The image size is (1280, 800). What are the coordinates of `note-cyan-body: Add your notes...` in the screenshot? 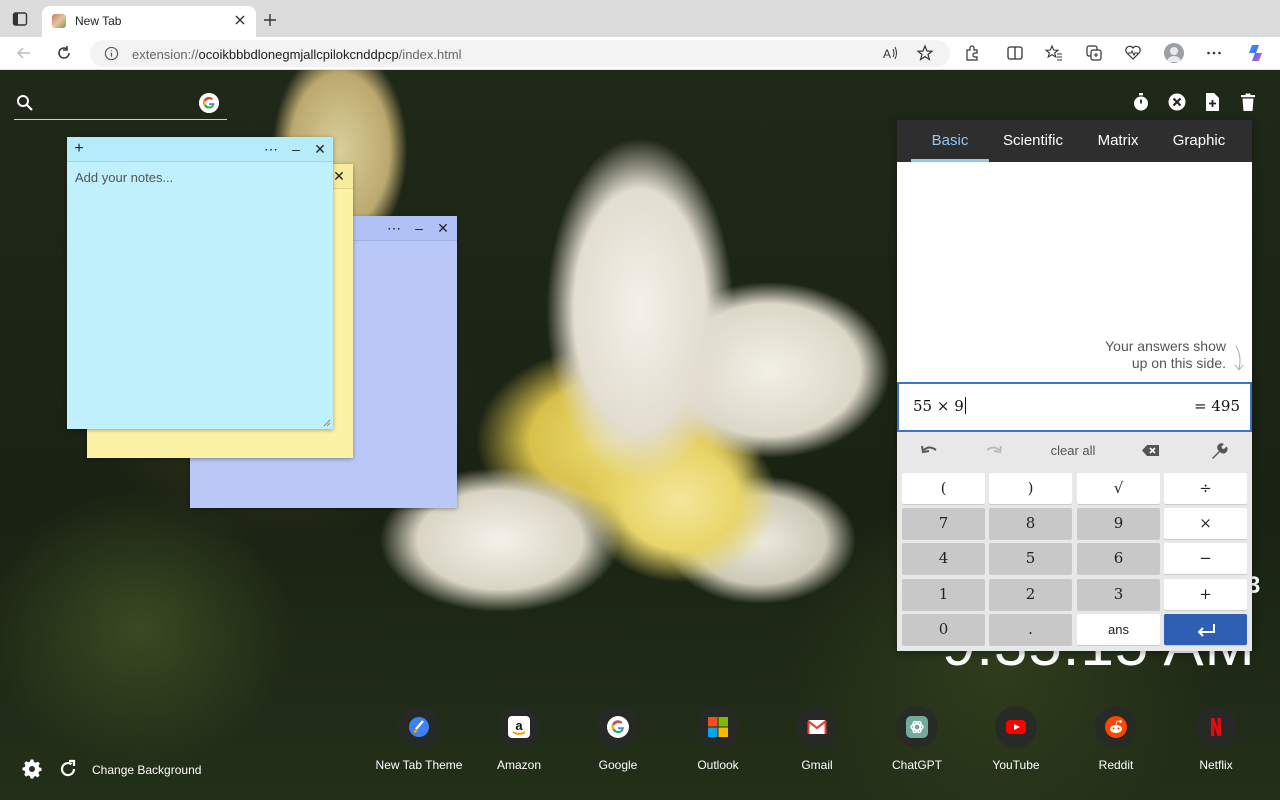 It's located at (200, 295).